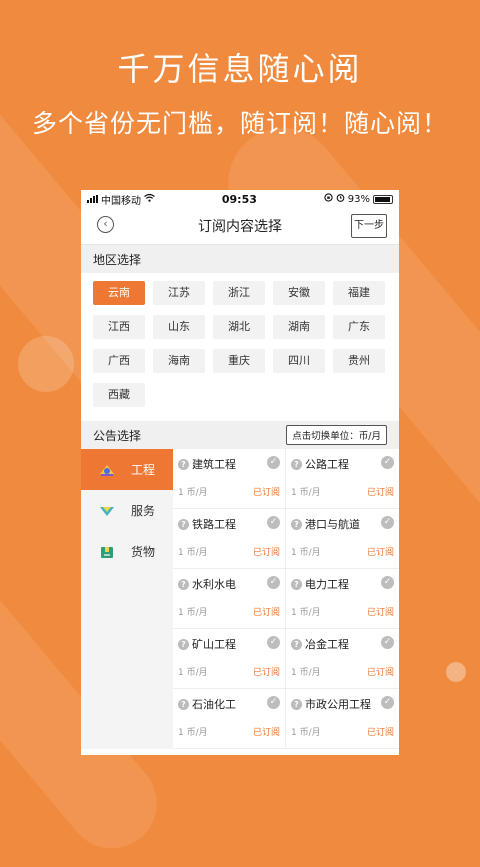 Image resolution: width=480 pixels, height=867 pixels. Describe the element at coordinates (229, 479) in the screenshot. I see `subscription-item: ? 建筑工程 ✓ 1 币/月 已订阅` at that location.